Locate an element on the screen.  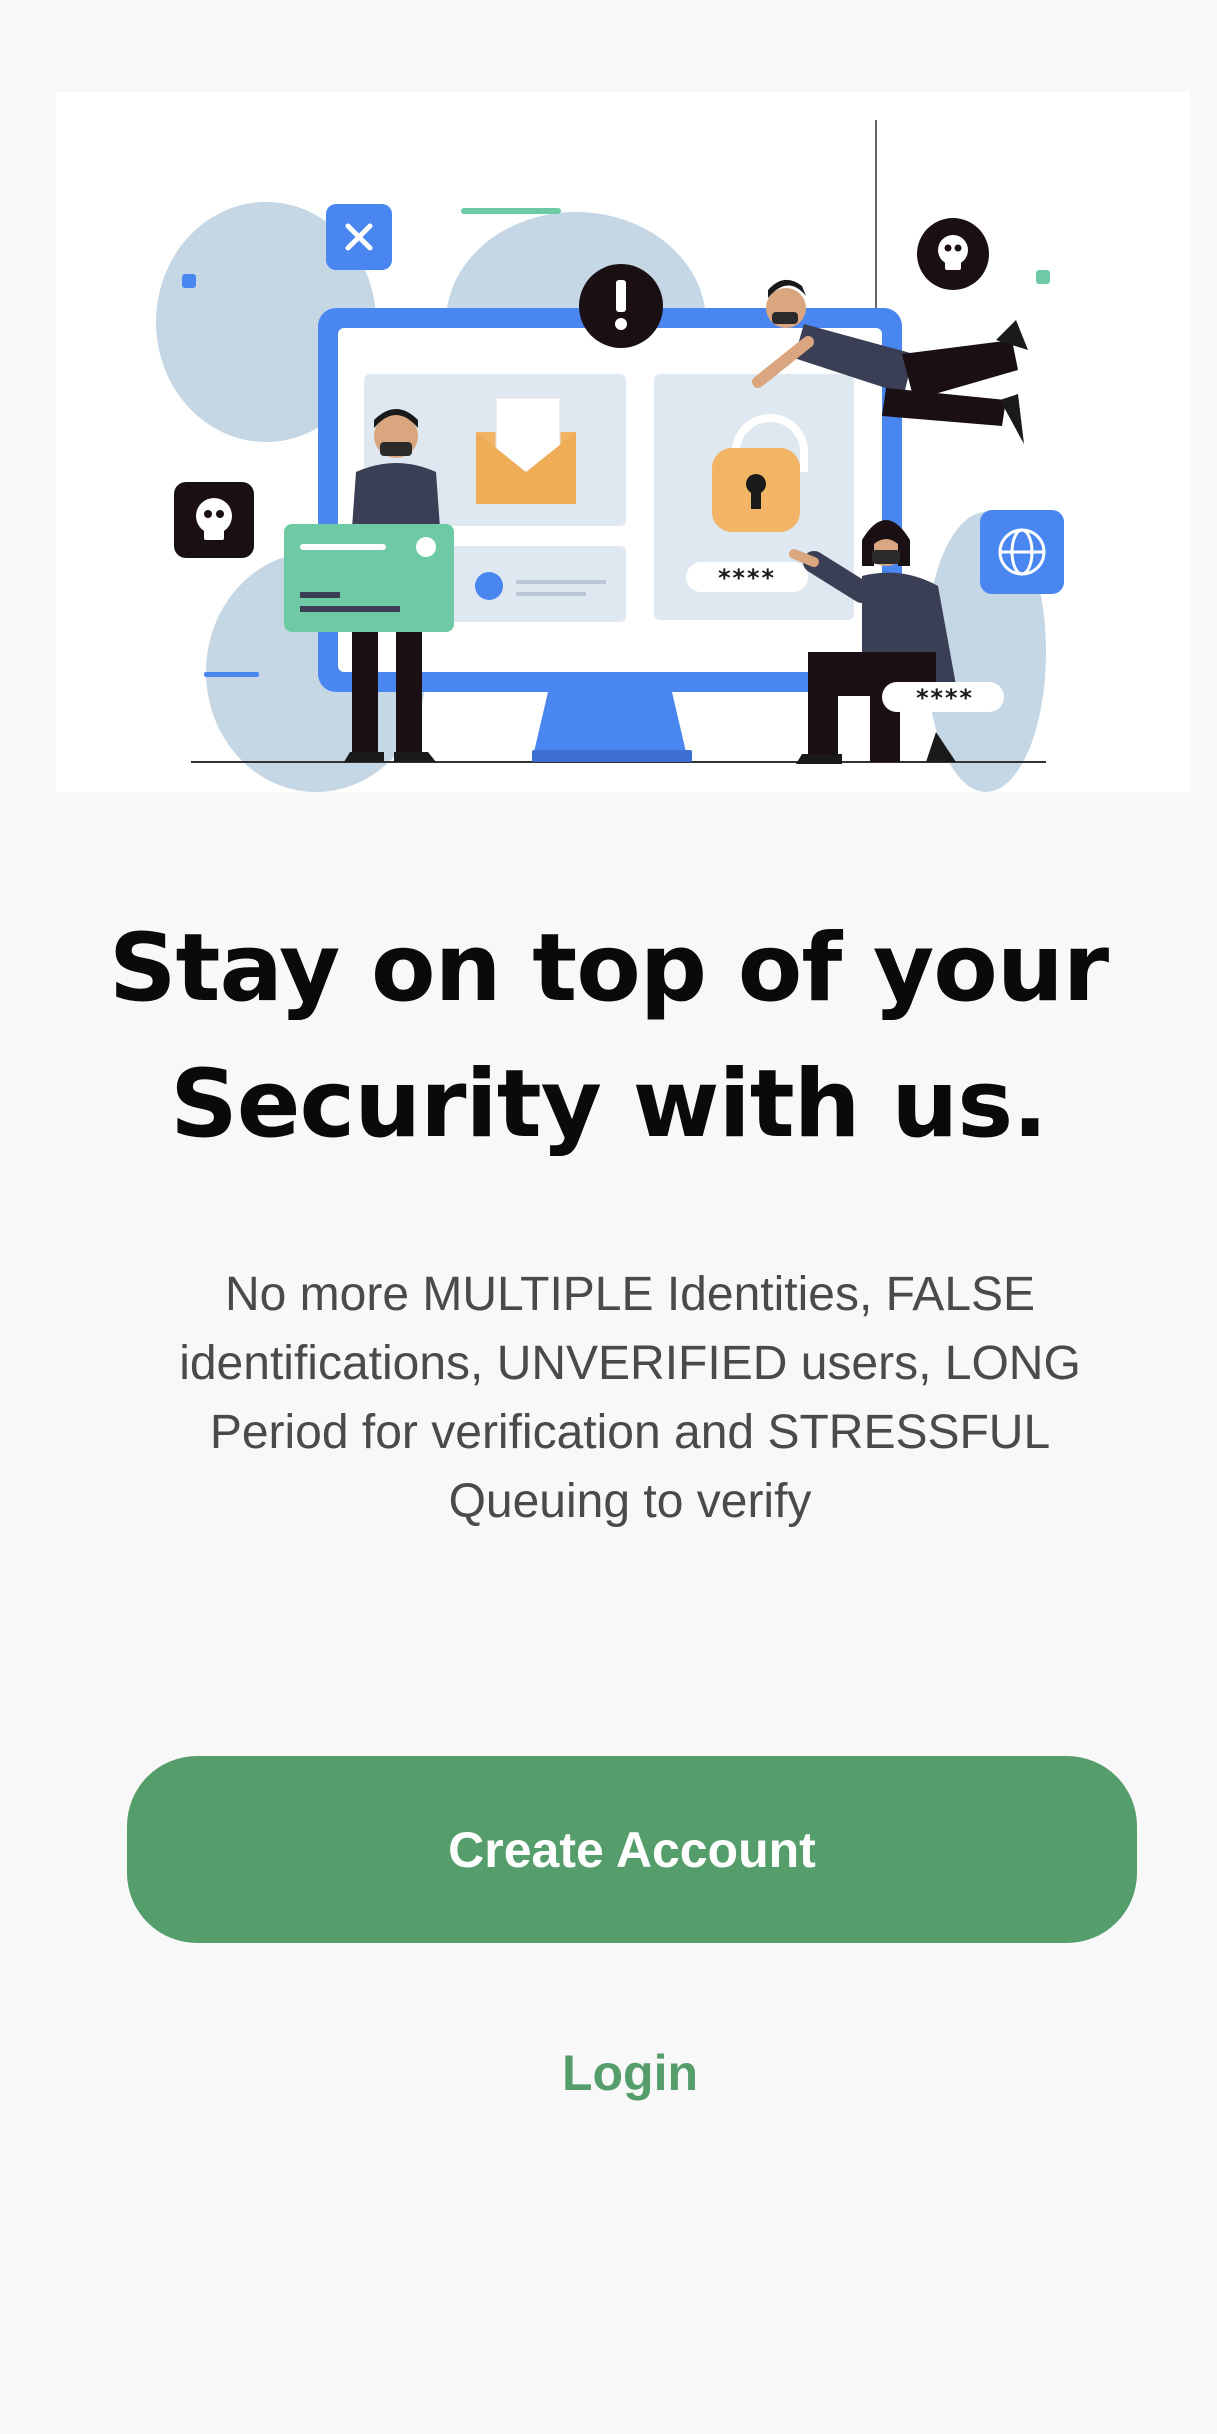
password-mask-1: **** is located at coordinates (746, 578).